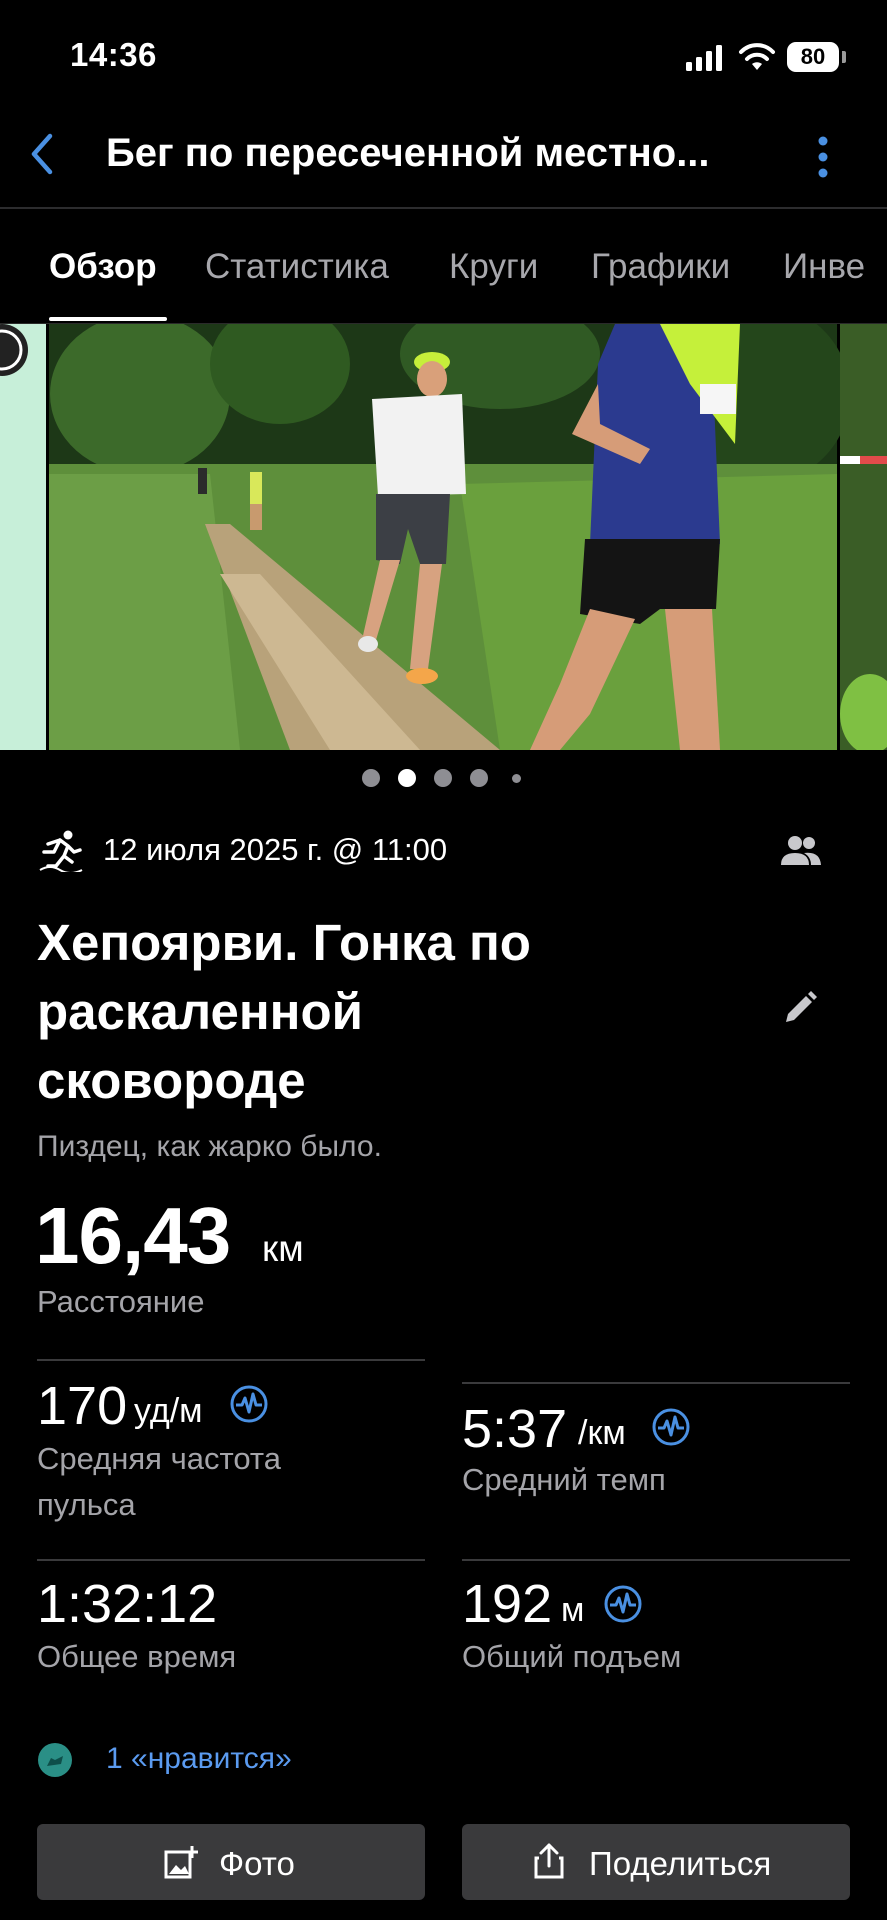 This screenshot has height=1920, width=887. I want to click on tab-charts: Графики, so click(660, 267).